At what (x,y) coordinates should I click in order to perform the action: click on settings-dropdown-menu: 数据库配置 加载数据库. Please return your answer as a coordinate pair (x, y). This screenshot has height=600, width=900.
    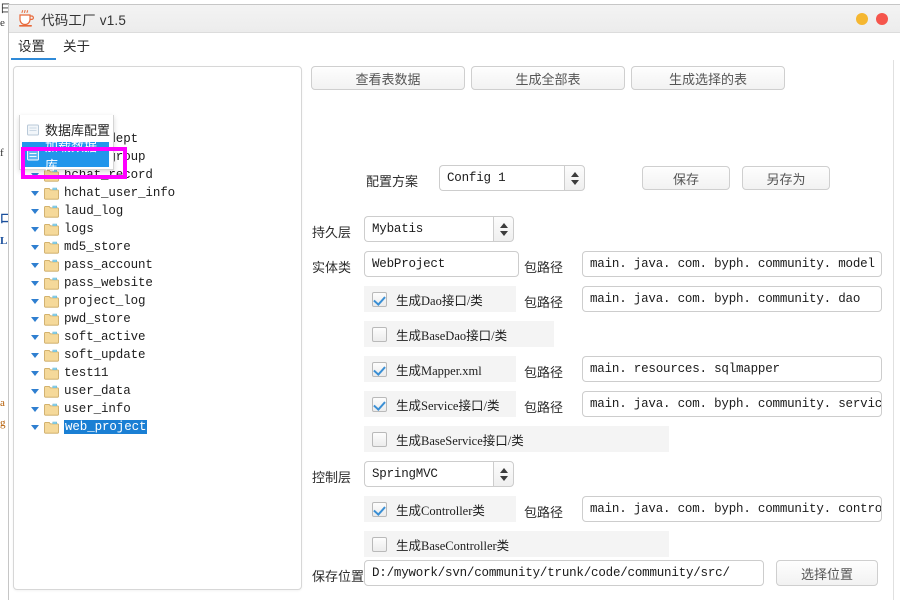
    Looking at the image, I should click on (66, 144).